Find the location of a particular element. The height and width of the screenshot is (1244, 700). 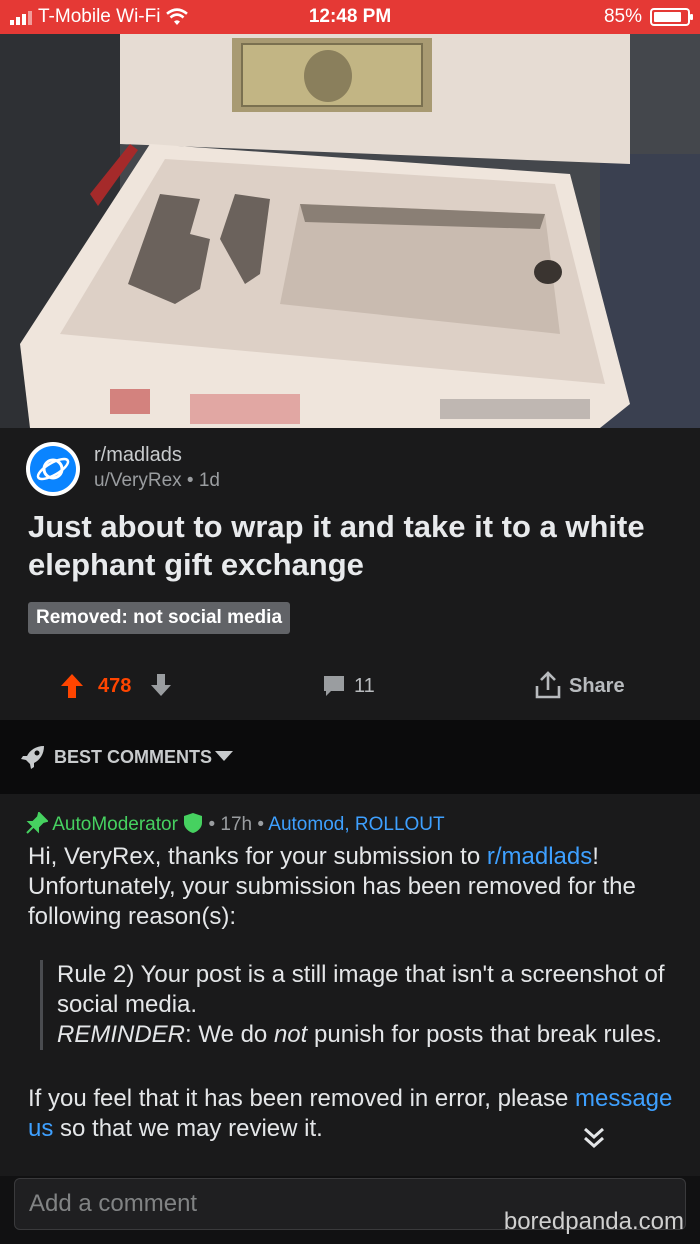

status-right: 85% is located at coordinates (648, 17).